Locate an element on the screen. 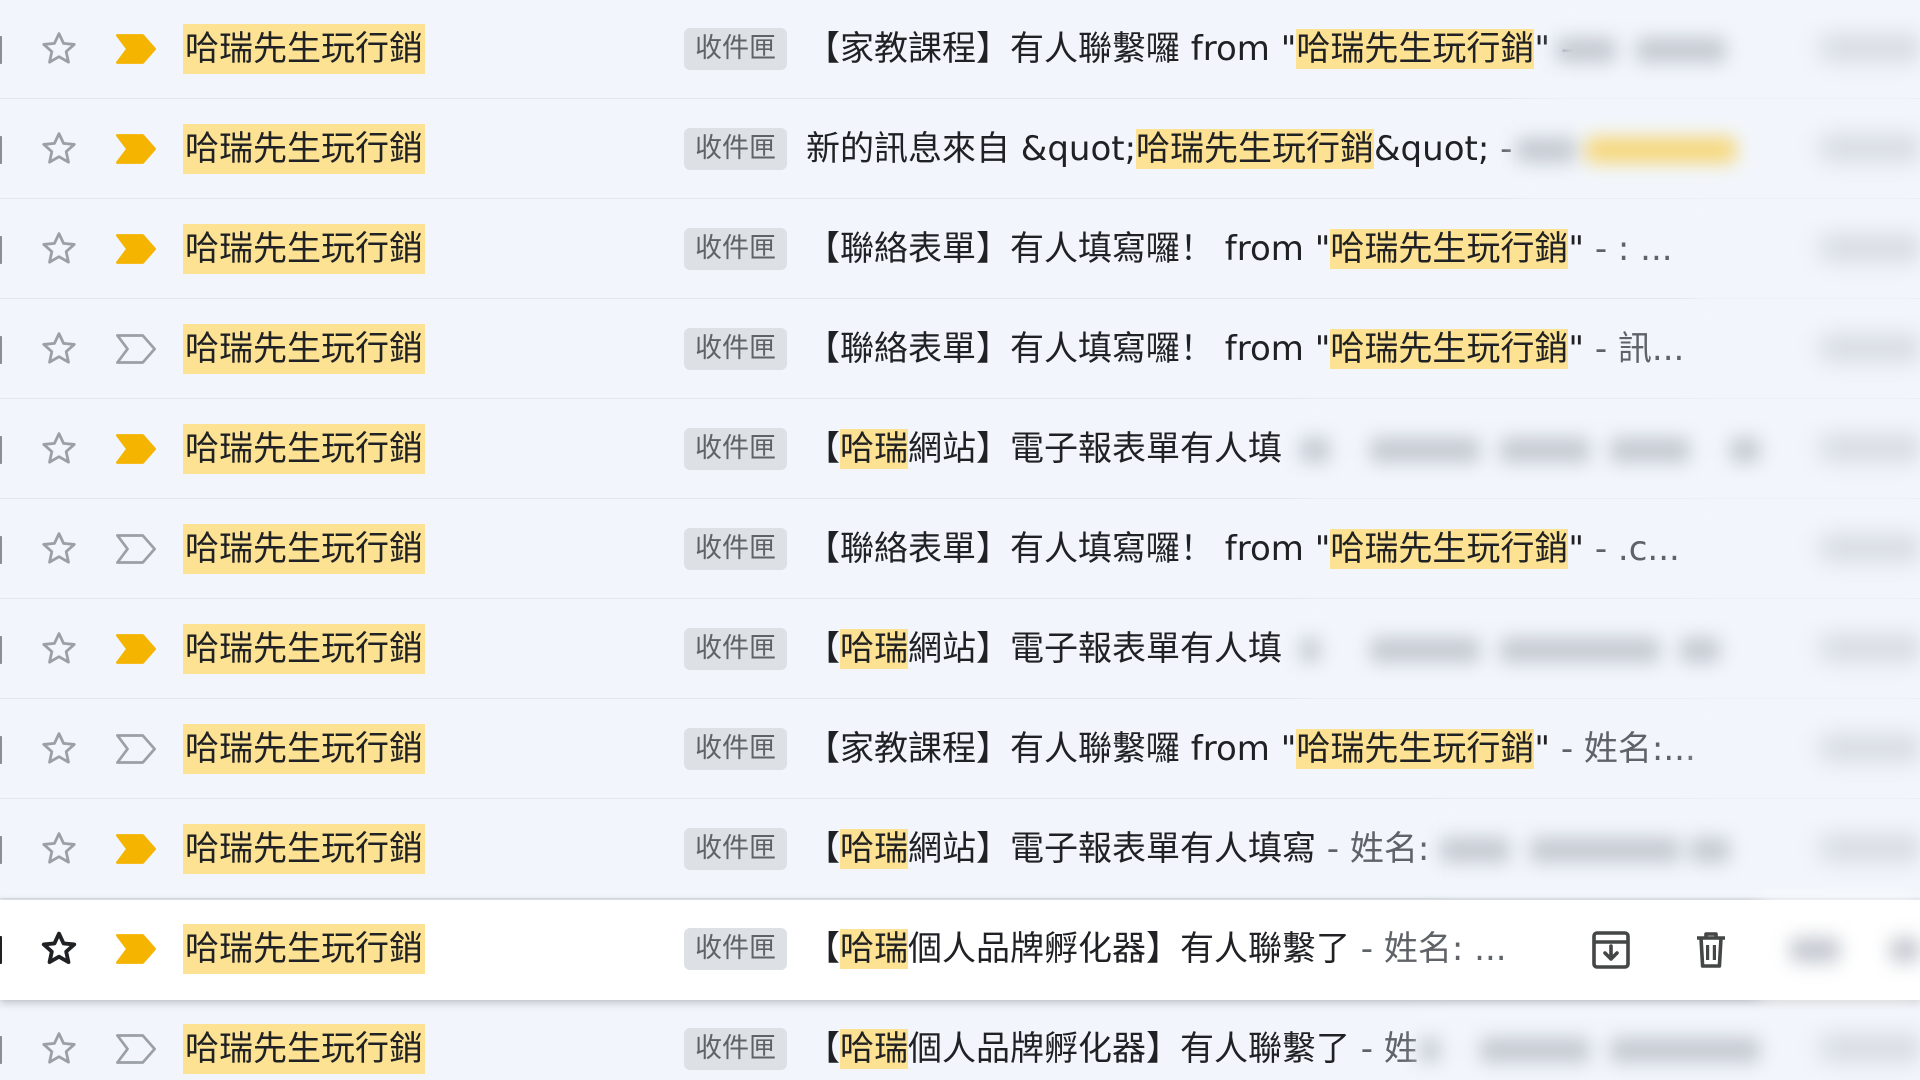 Image resolution: width=1920 pixels, height=1080 pixels. snippet-text: - 姓名: is located at coordinates (1373, 849).